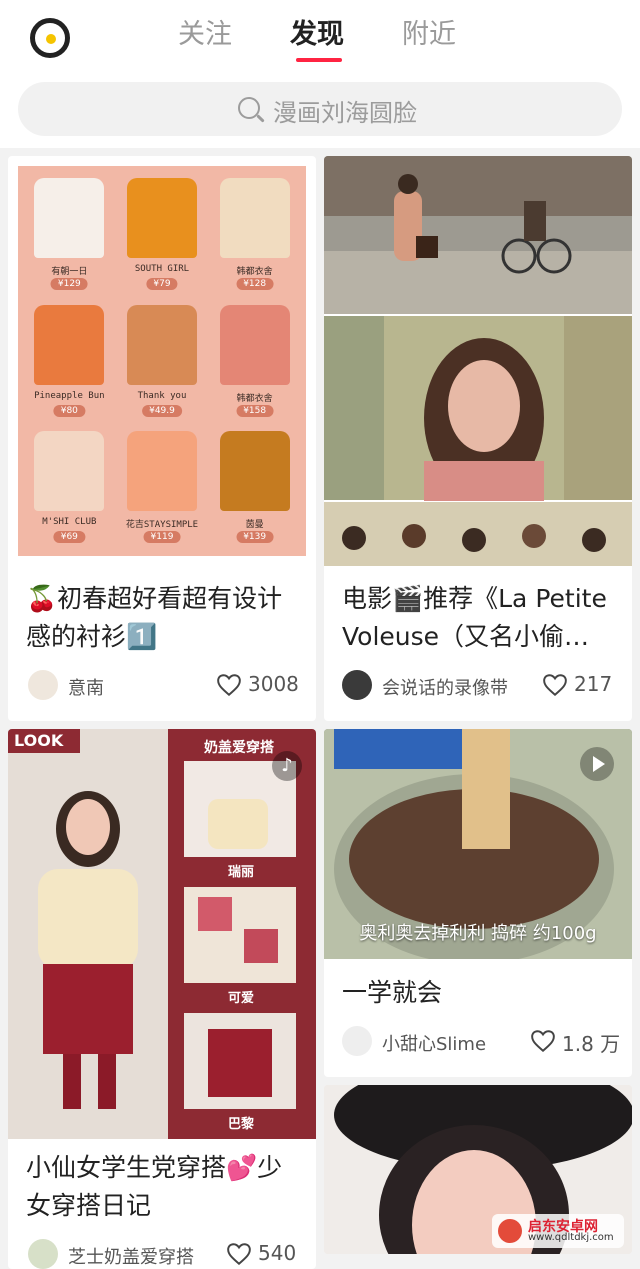 The width and height of the screenshot is (640, 1269). Describe the element at coordinates (241, 998) in the screenshot. I see `side-label: 可爱` at that location.